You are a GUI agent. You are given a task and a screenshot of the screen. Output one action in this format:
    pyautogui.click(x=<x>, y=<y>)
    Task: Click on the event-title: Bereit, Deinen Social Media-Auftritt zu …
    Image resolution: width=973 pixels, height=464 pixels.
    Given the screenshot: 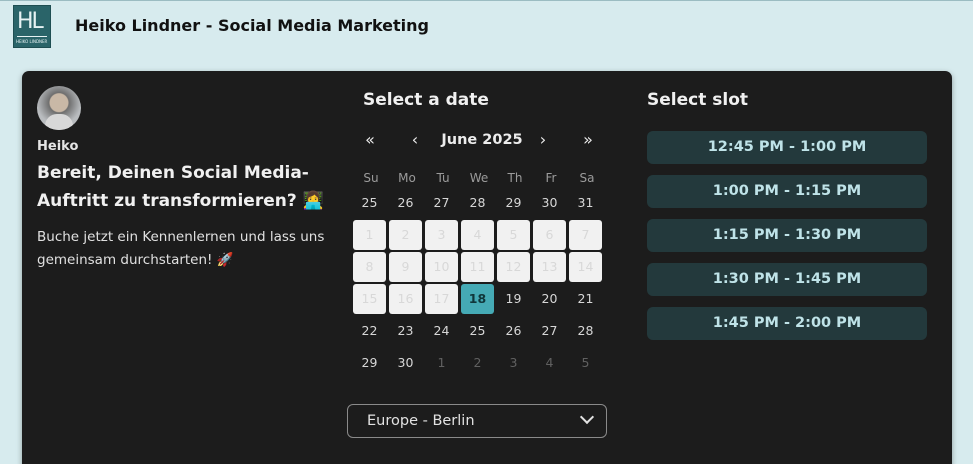 What is the action you would take?
    pyautogui.click(x=180, y=187)
    